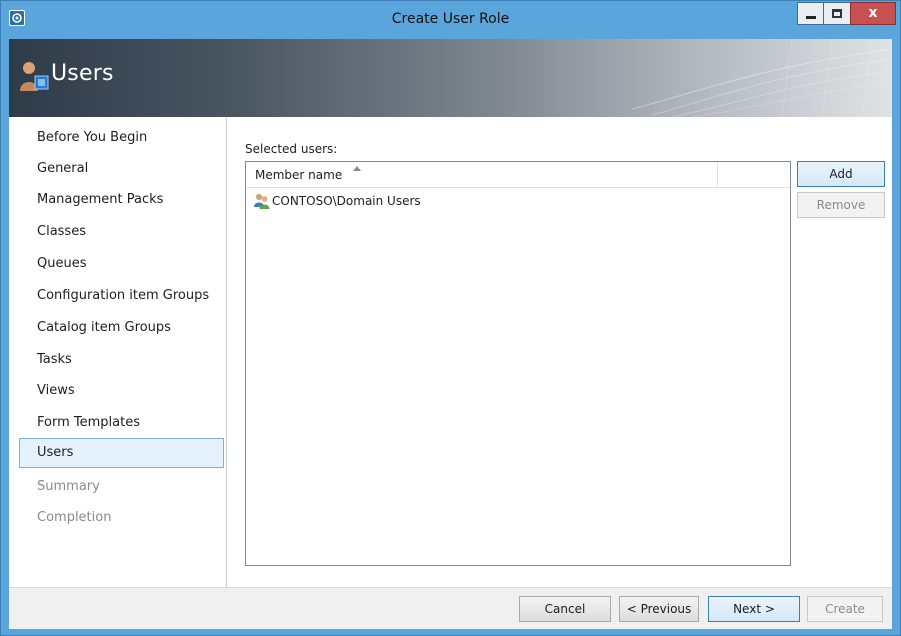 Image resolution: width=901 pixels, height=636 pixels. I want to click on nav-item-configuration-item-groups: Configuration item Groups, so click(121, 296).